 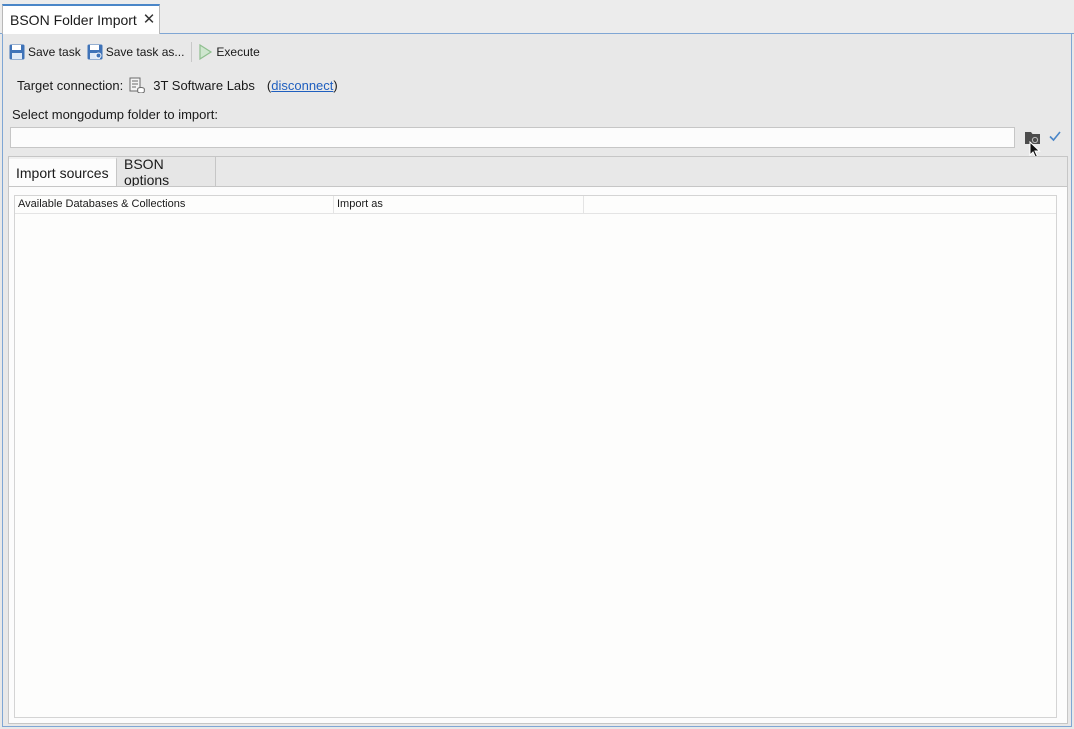 I want to click on execute-label: Execute, so click(x=238, y=52).